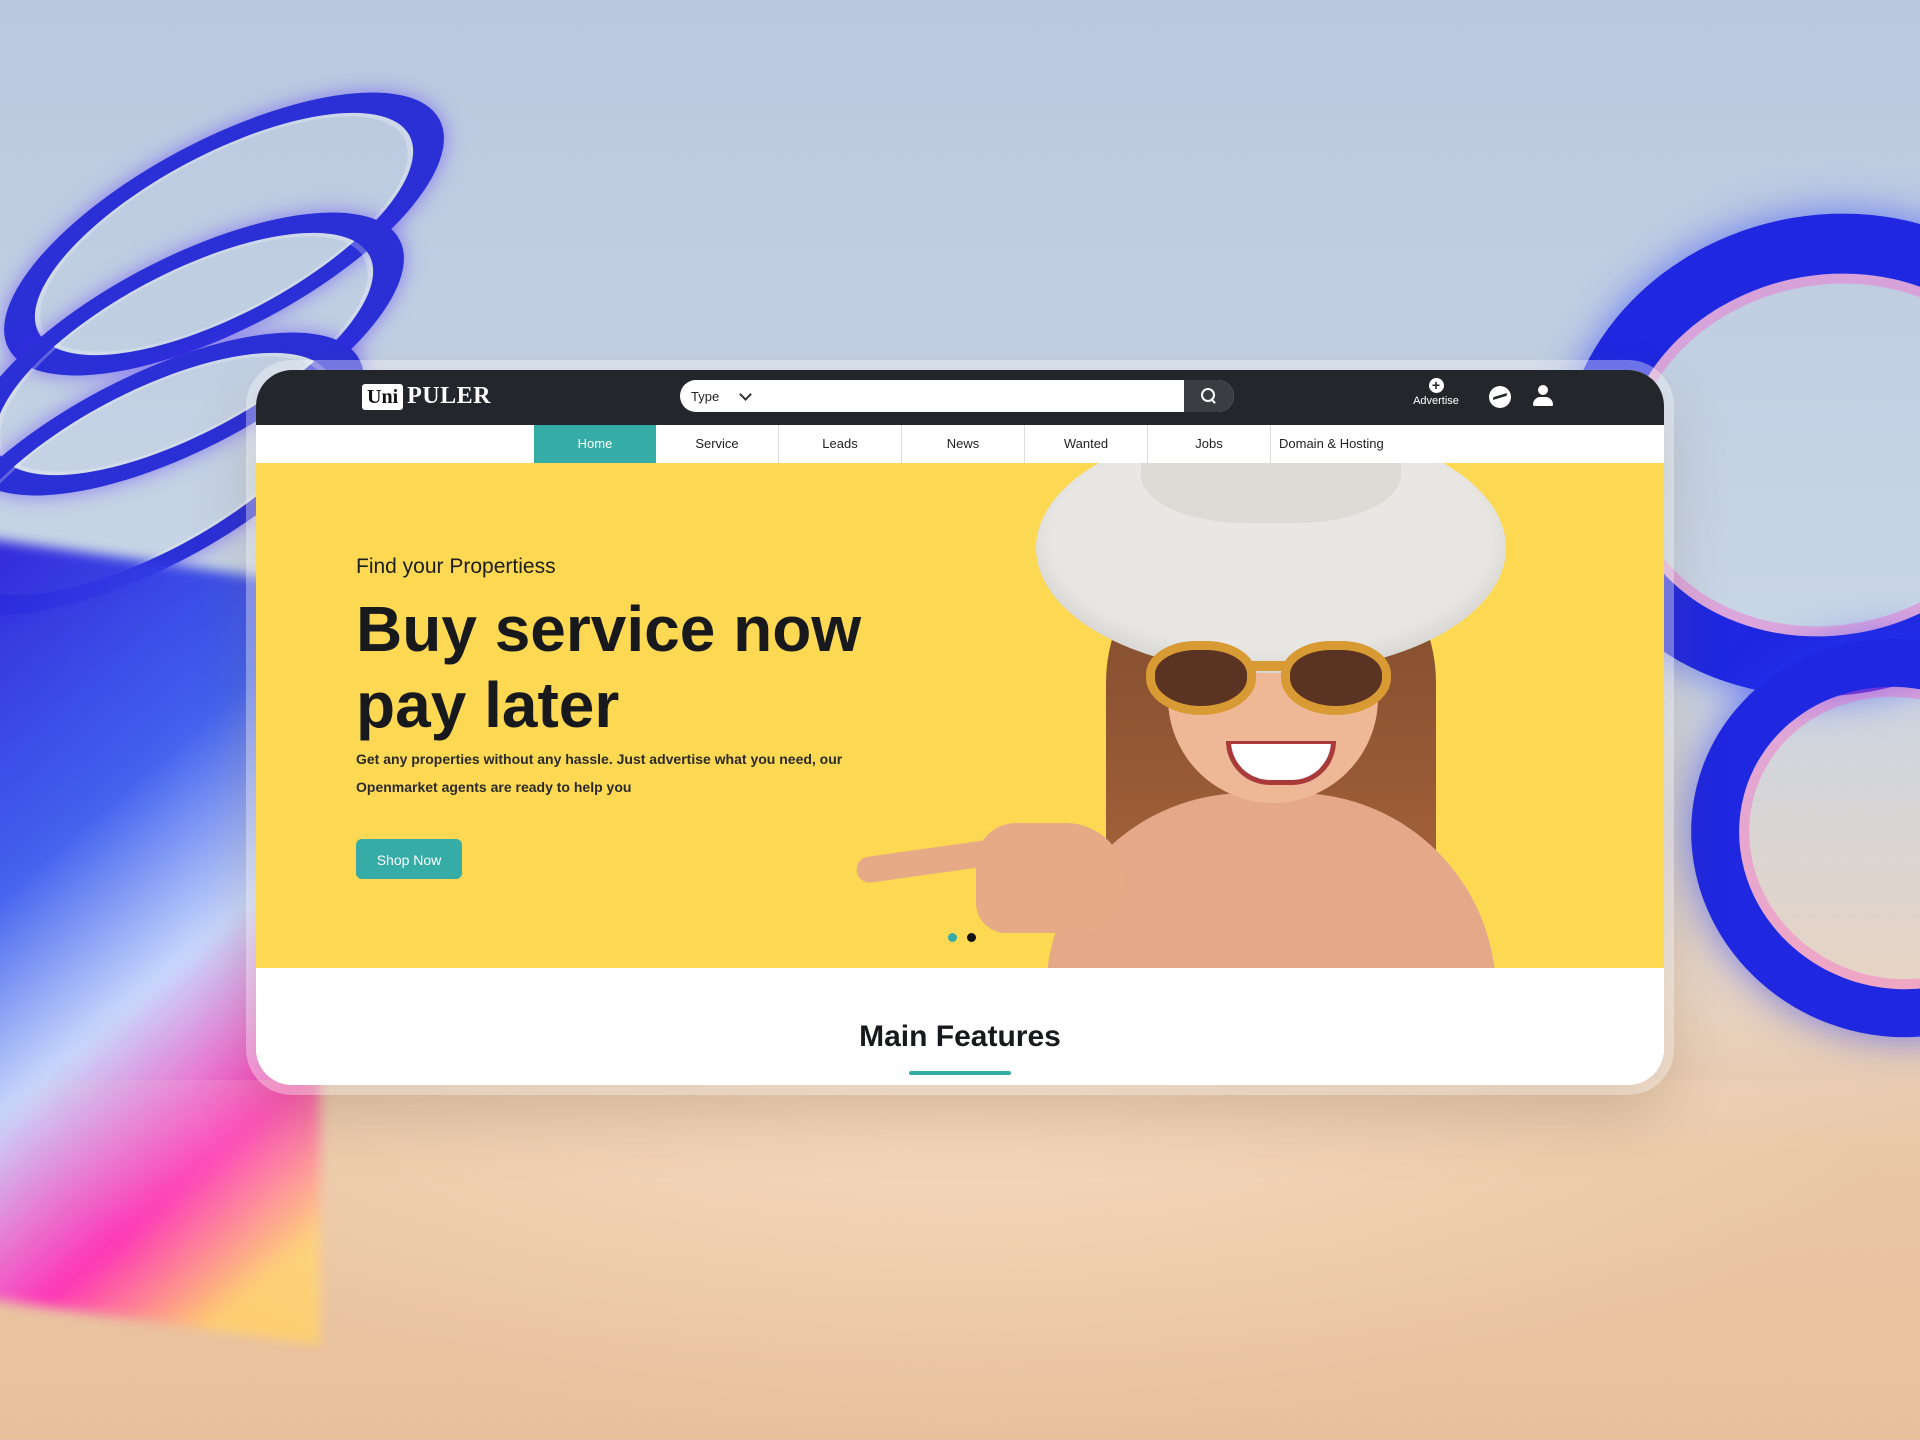 The image size is (1920, 1440). Describe the element at coordinates (1543, 401) in the screenshot. I see `user-icon-body` at that location.